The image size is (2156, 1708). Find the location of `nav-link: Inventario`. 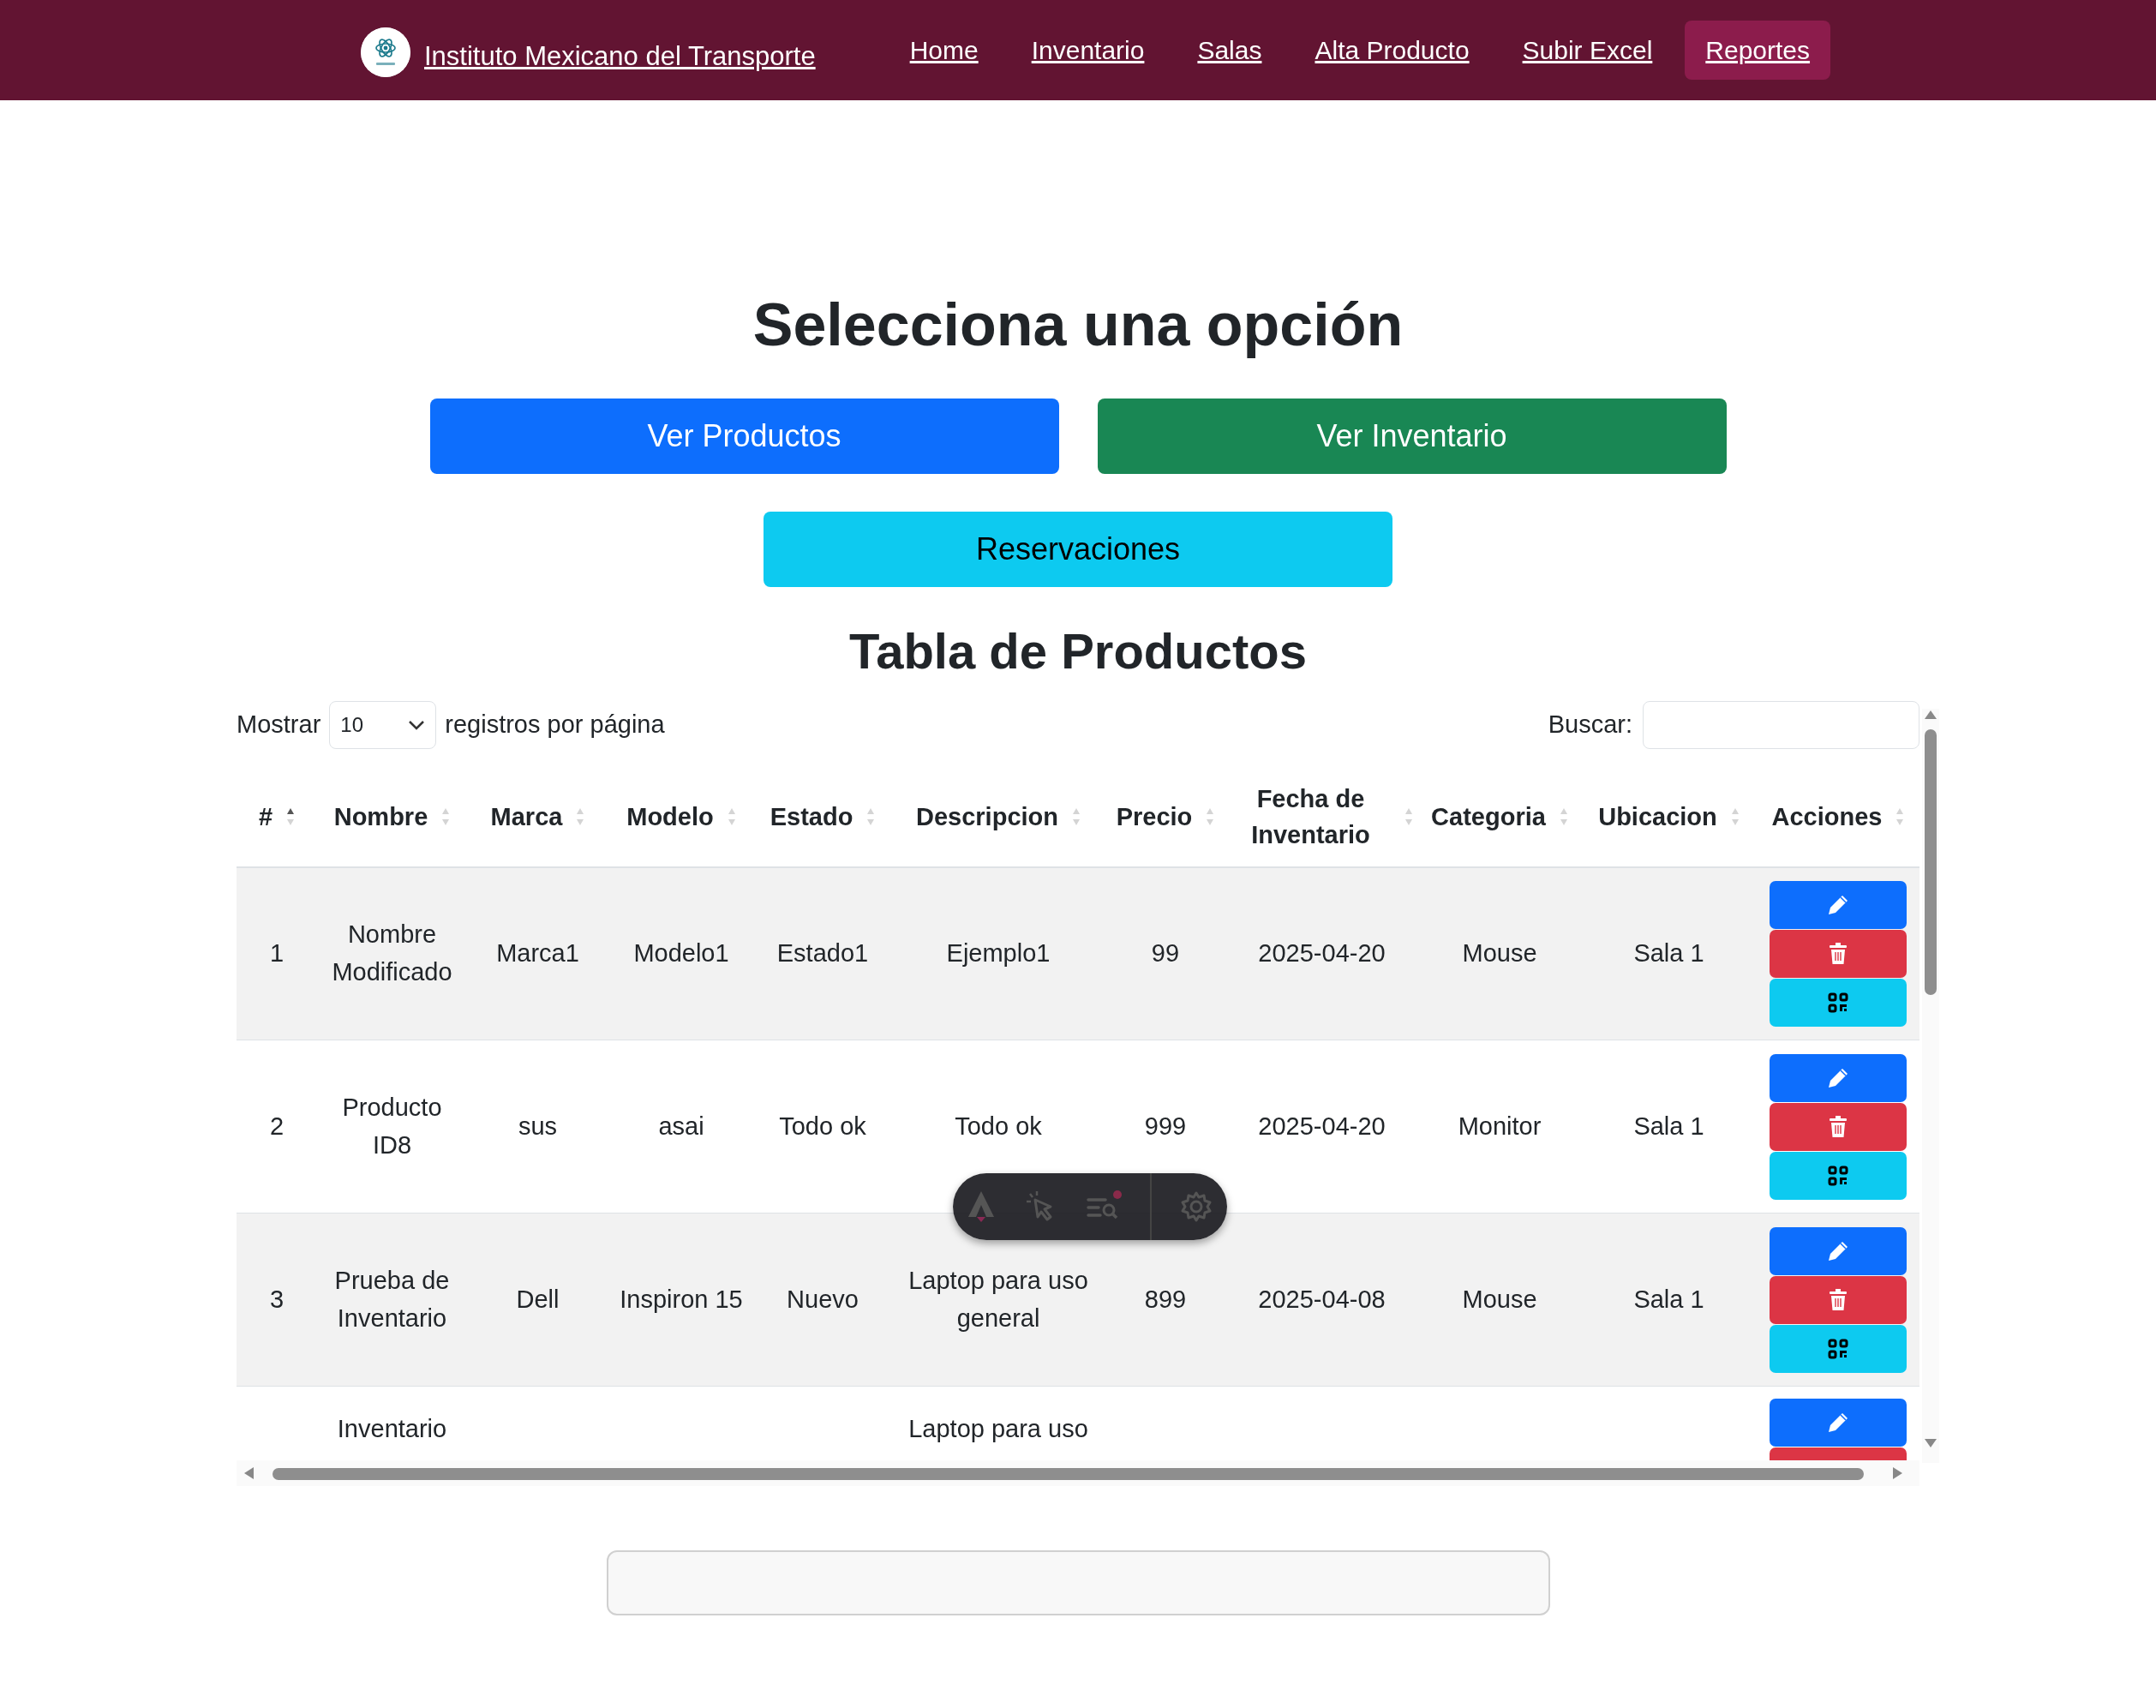

nav-link: Inventario is located at coordinates (1087, 50).